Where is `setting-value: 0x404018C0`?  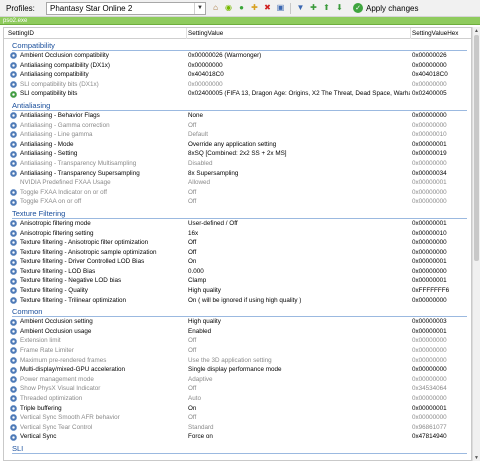
setting-value: 0x404018C0 is located at coordinates (299, 74).